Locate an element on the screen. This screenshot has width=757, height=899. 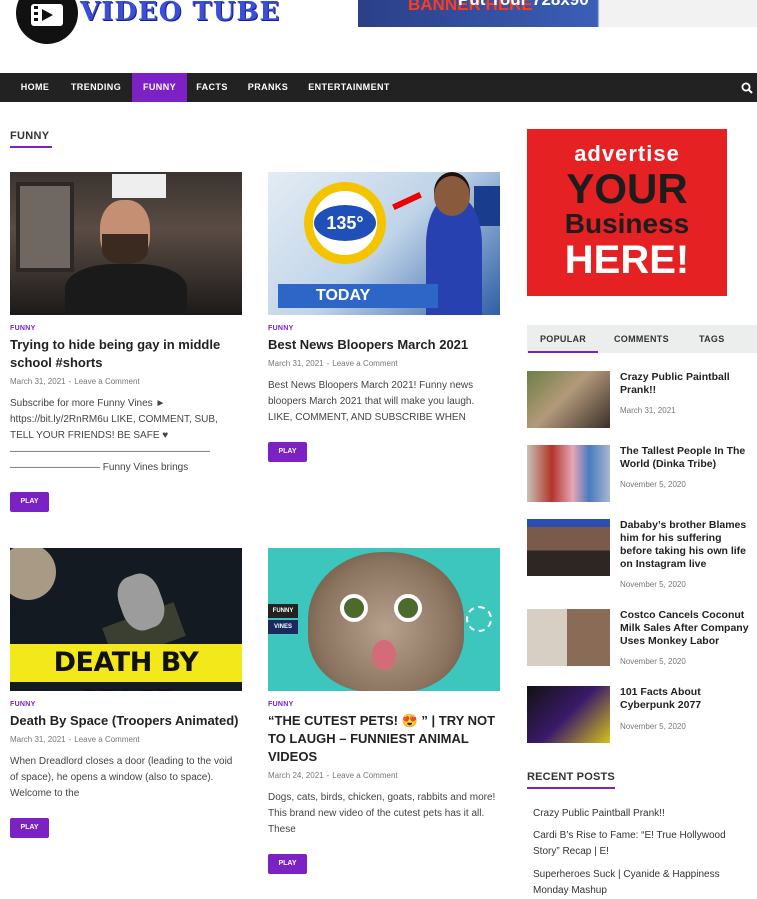
ad-line: advertise is located at coordinates (627, 153).